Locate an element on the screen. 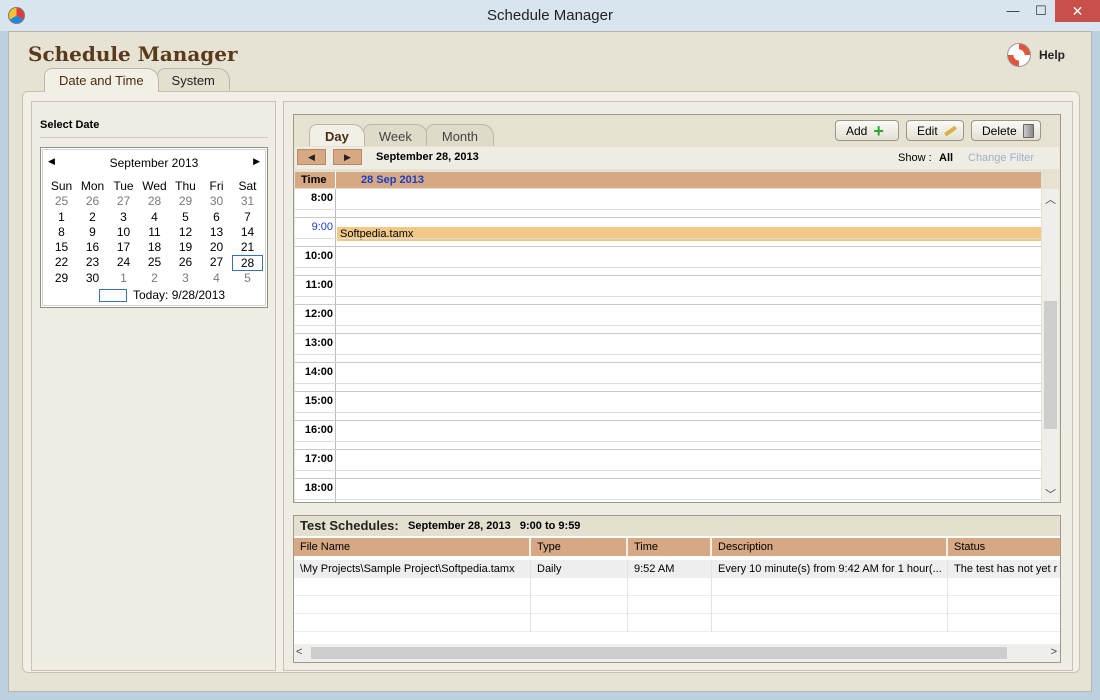  scroll-thumb is located at coordinates (1050, 365).